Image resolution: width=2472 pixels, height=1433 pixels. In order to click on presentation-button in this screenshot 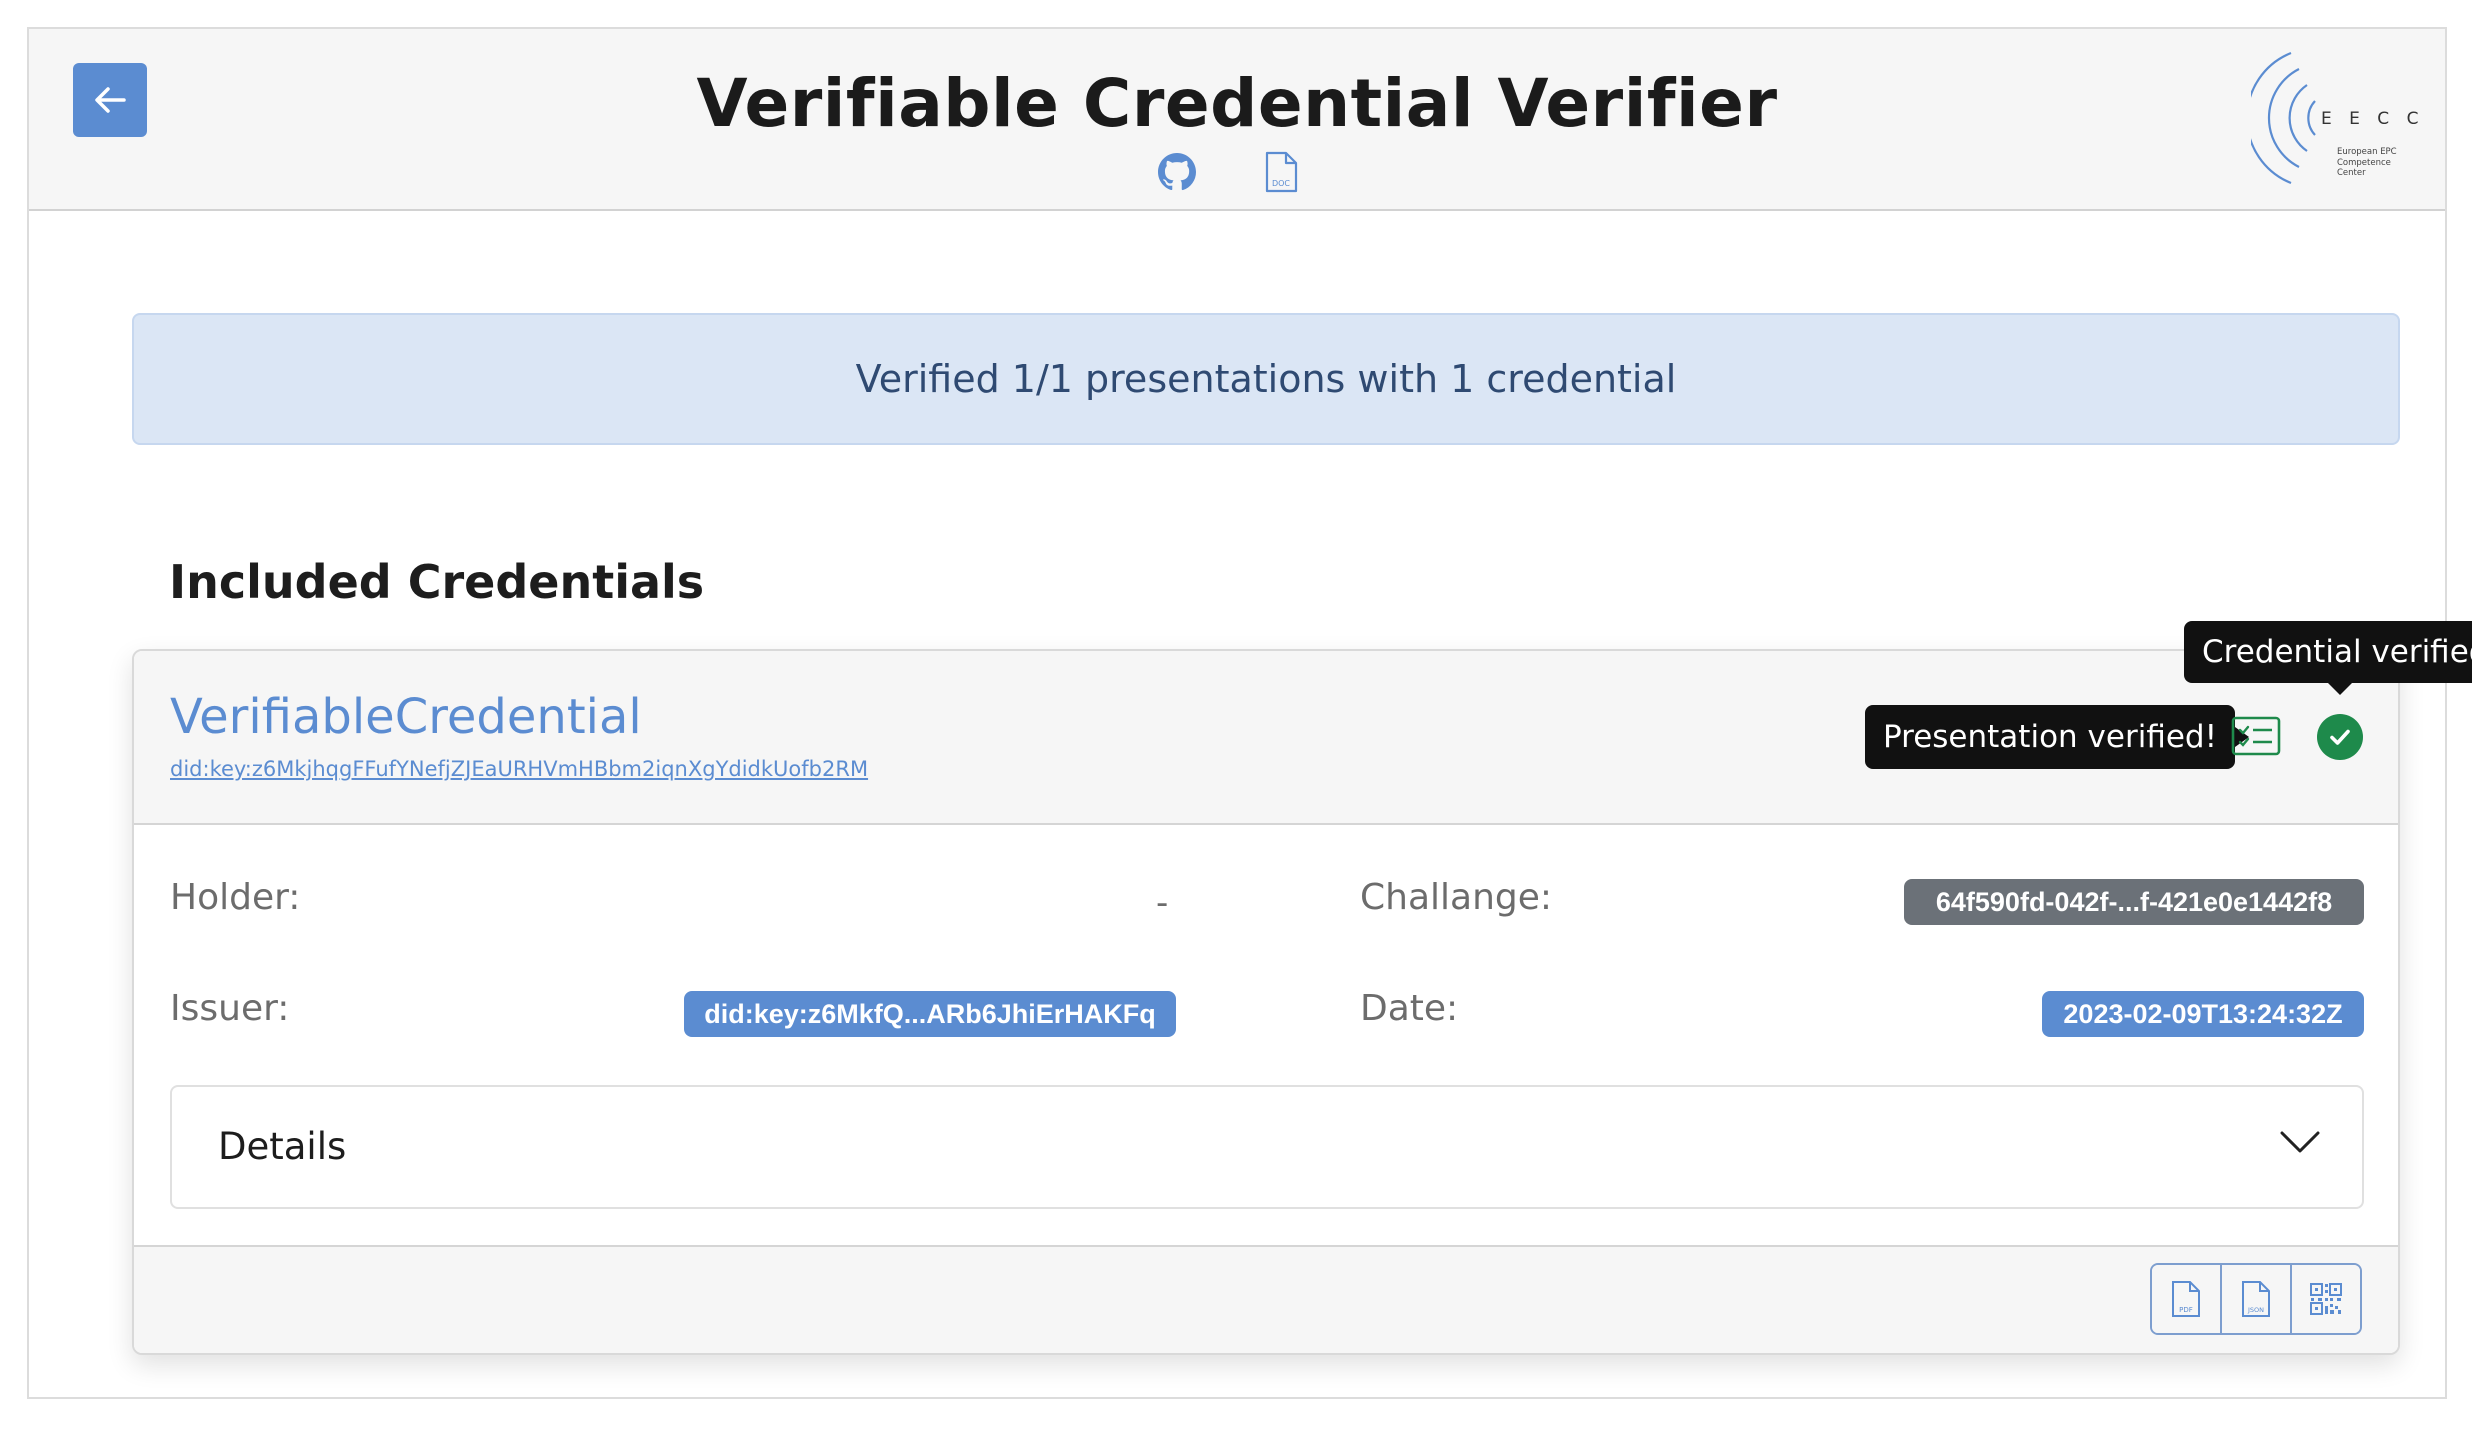, I will do `click(2256, 736)`.